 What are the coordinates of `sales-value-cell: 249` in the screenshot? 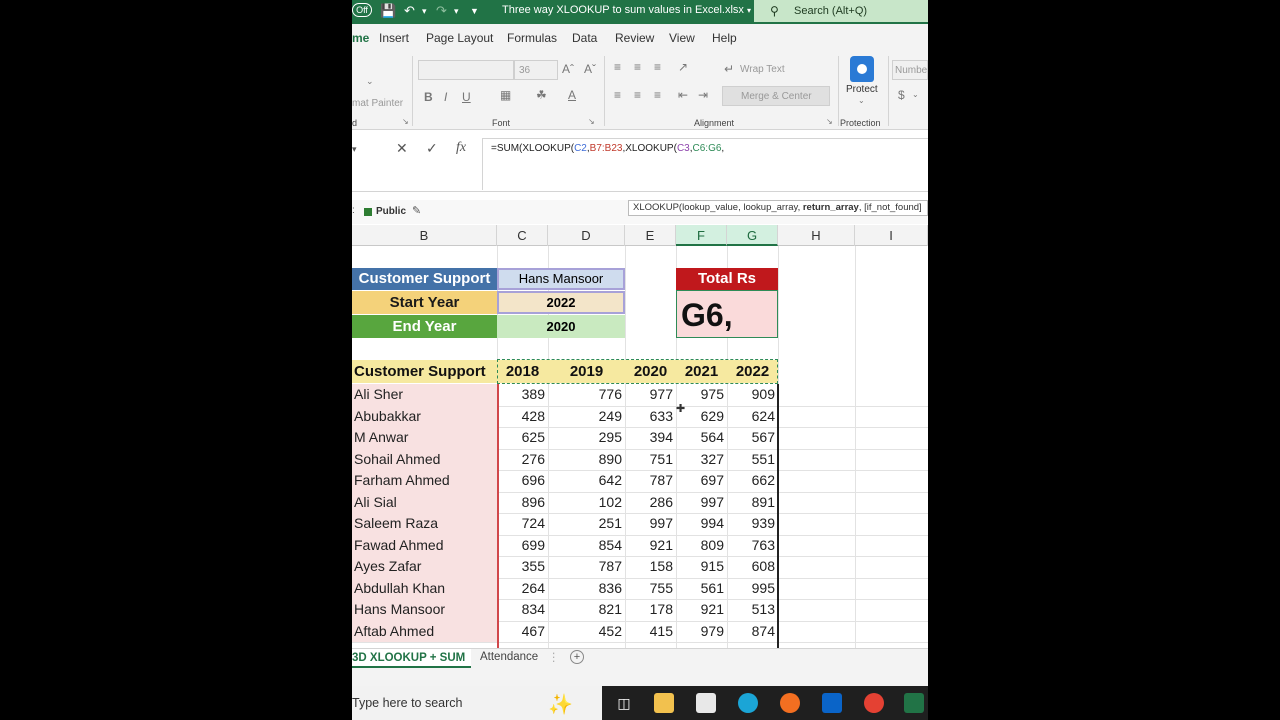 It's located at (586, 417).